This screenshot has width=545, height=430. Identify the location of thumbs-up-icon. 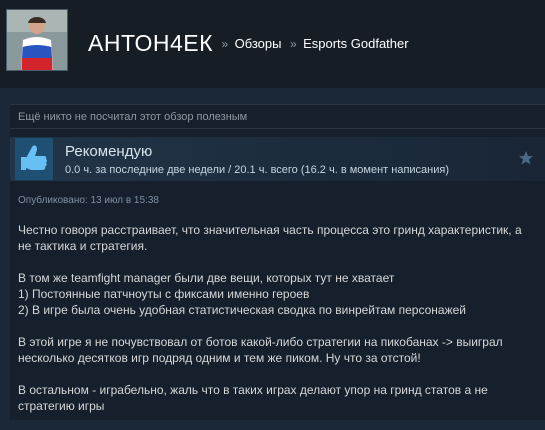
(34, 159).